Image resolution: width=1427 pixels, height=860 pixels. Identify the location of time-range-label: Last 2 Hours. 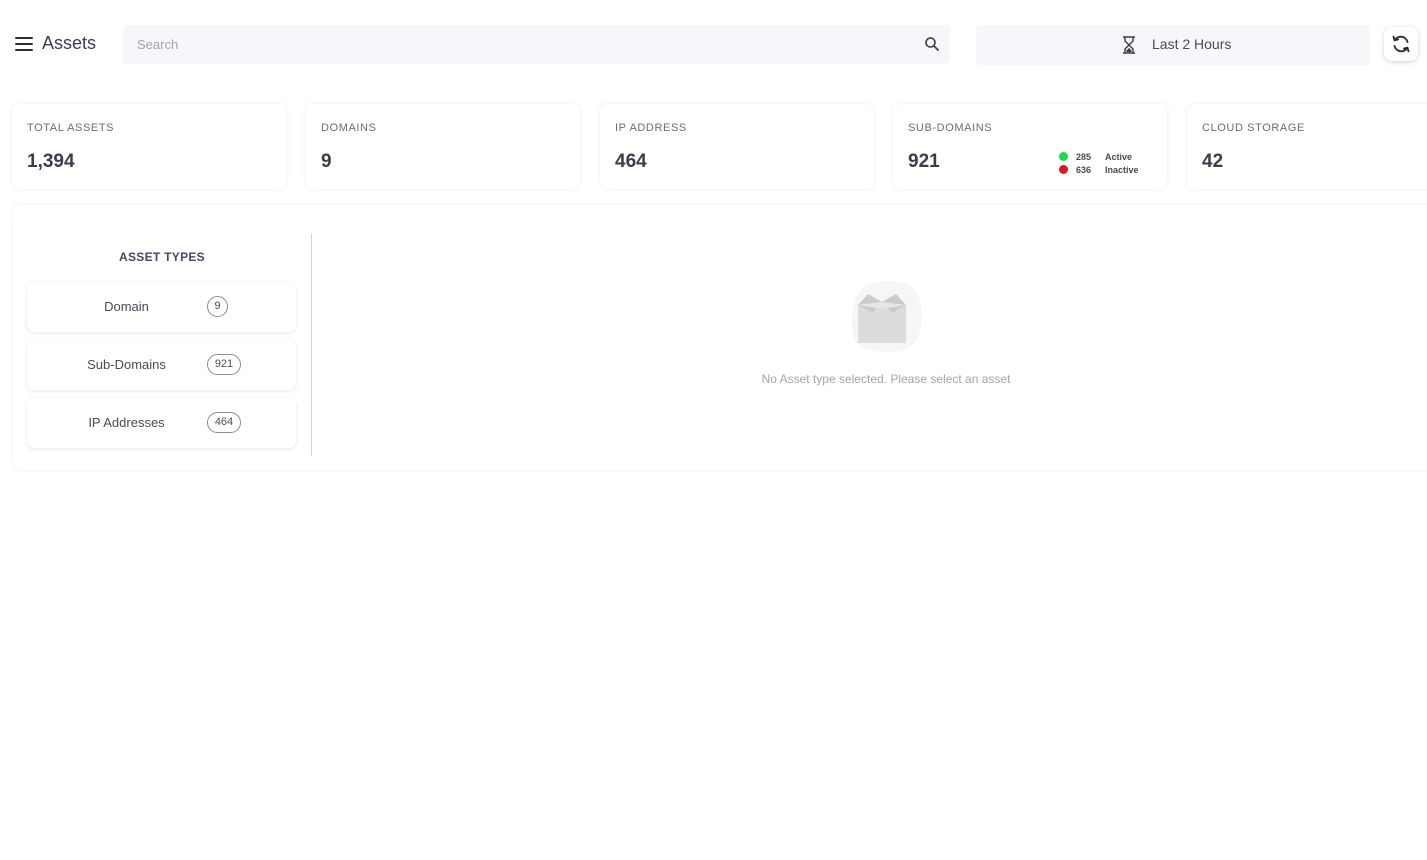
(1192, 44).